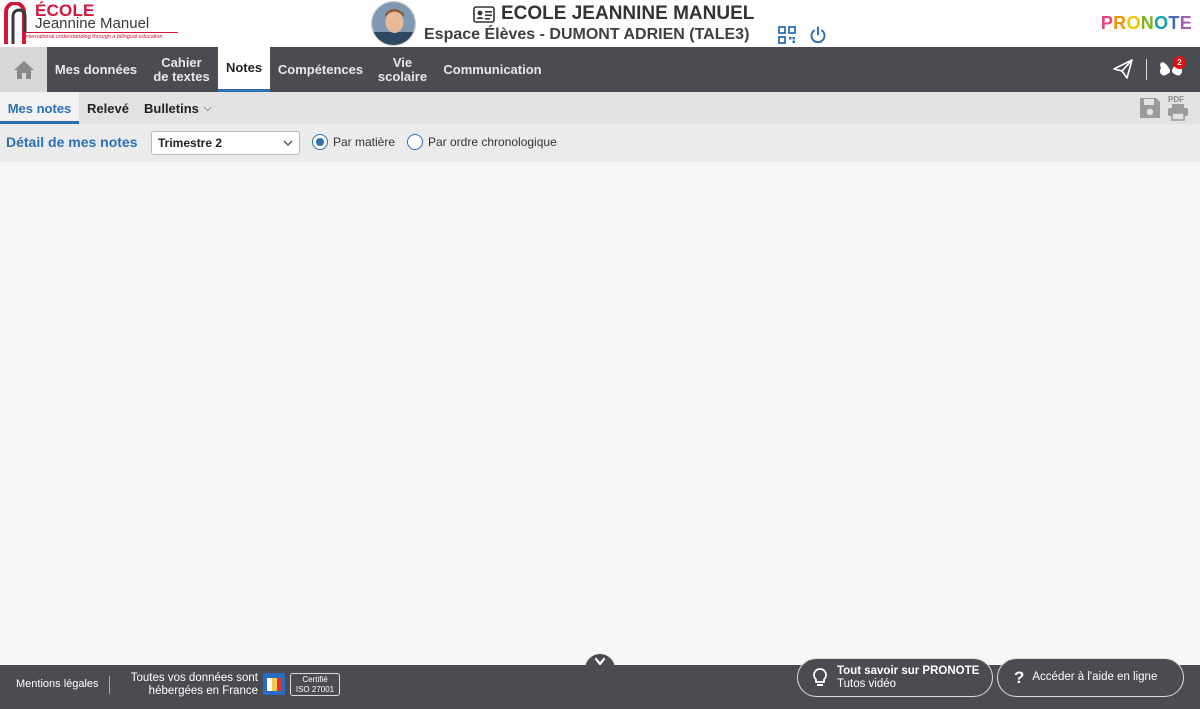 Image resolution: width=1200 pixels, height=709 pixels. Describe the element at coordinates (315, 689) in the screenshot. I see `cert-line2: ISO 27001` at that location.